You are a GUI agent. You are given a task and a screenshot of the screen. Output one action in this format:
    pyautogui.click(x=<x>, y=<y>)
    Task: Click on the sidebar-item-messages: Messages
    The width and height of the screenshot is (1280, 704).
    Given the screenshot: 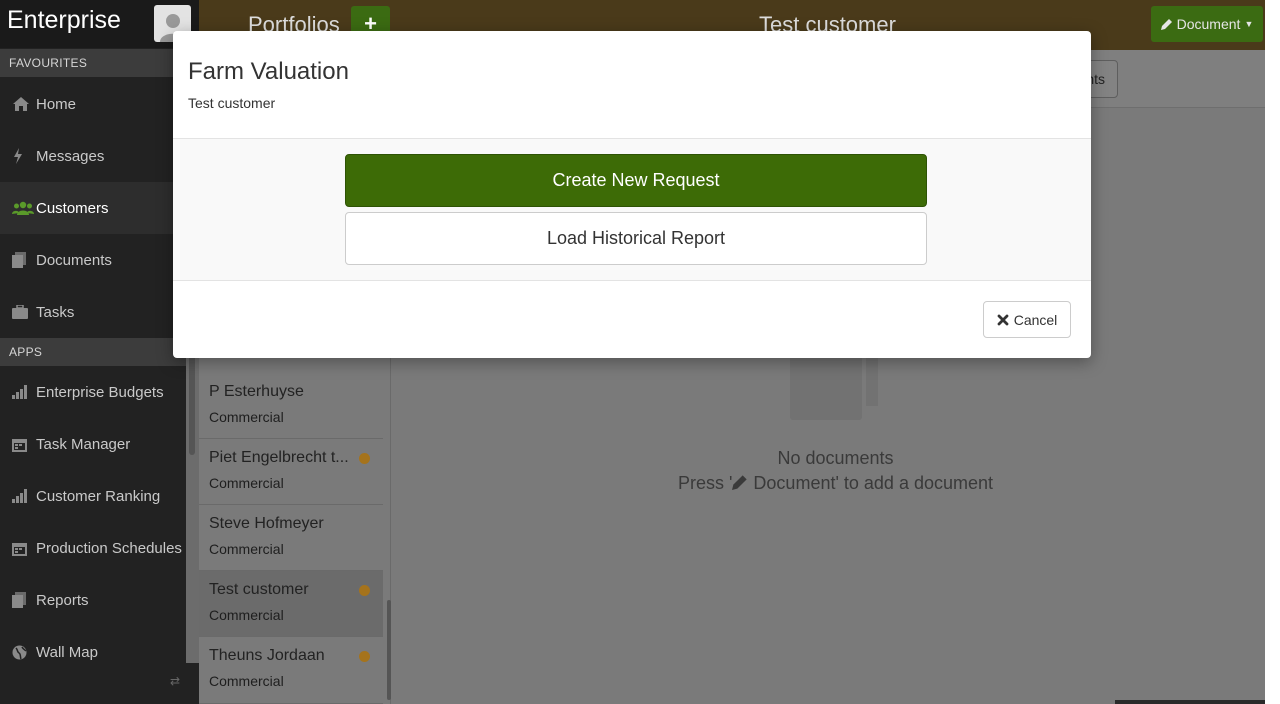 What is the action you would take?
    pyautogui.click(x=99, y=156)
    